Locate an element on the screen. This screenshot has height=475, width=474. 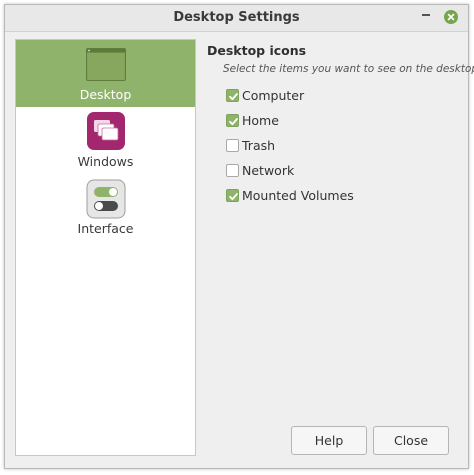
title-bar: Desktop Settings is located at coordinates (236, 18).